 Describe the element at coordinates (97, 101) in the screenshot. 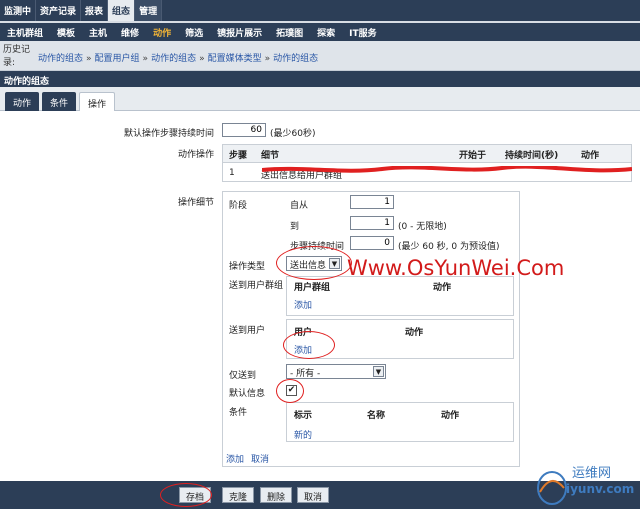

I see `tab-operations: 操作` at that location.